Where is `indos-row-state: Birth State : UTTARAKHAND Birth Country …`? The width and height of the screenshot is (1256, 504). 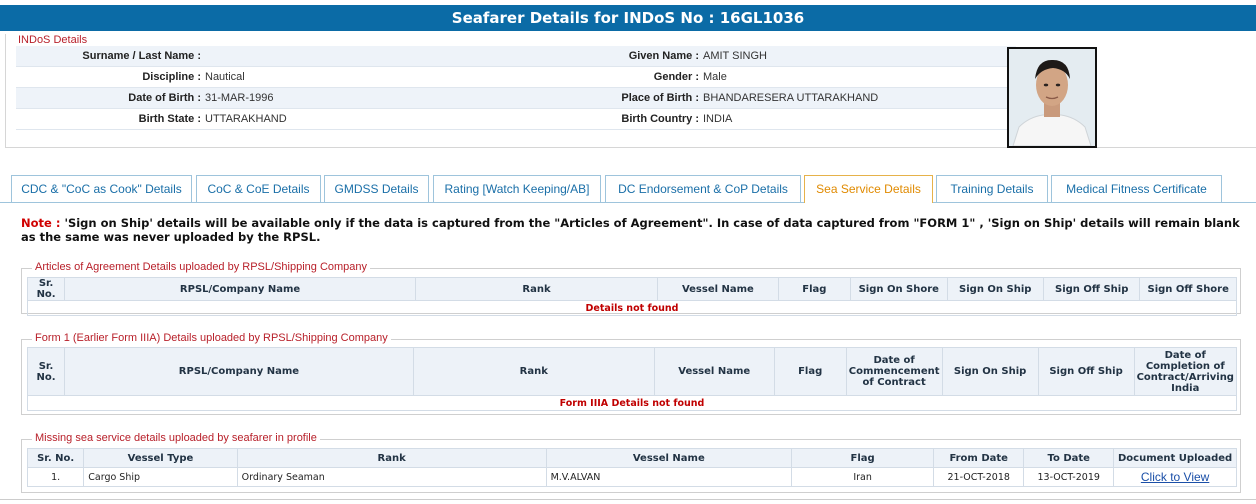 indos-row-state: Birth State : UTTARAKHAND Birth Country … is located at coordinates (516, 119).